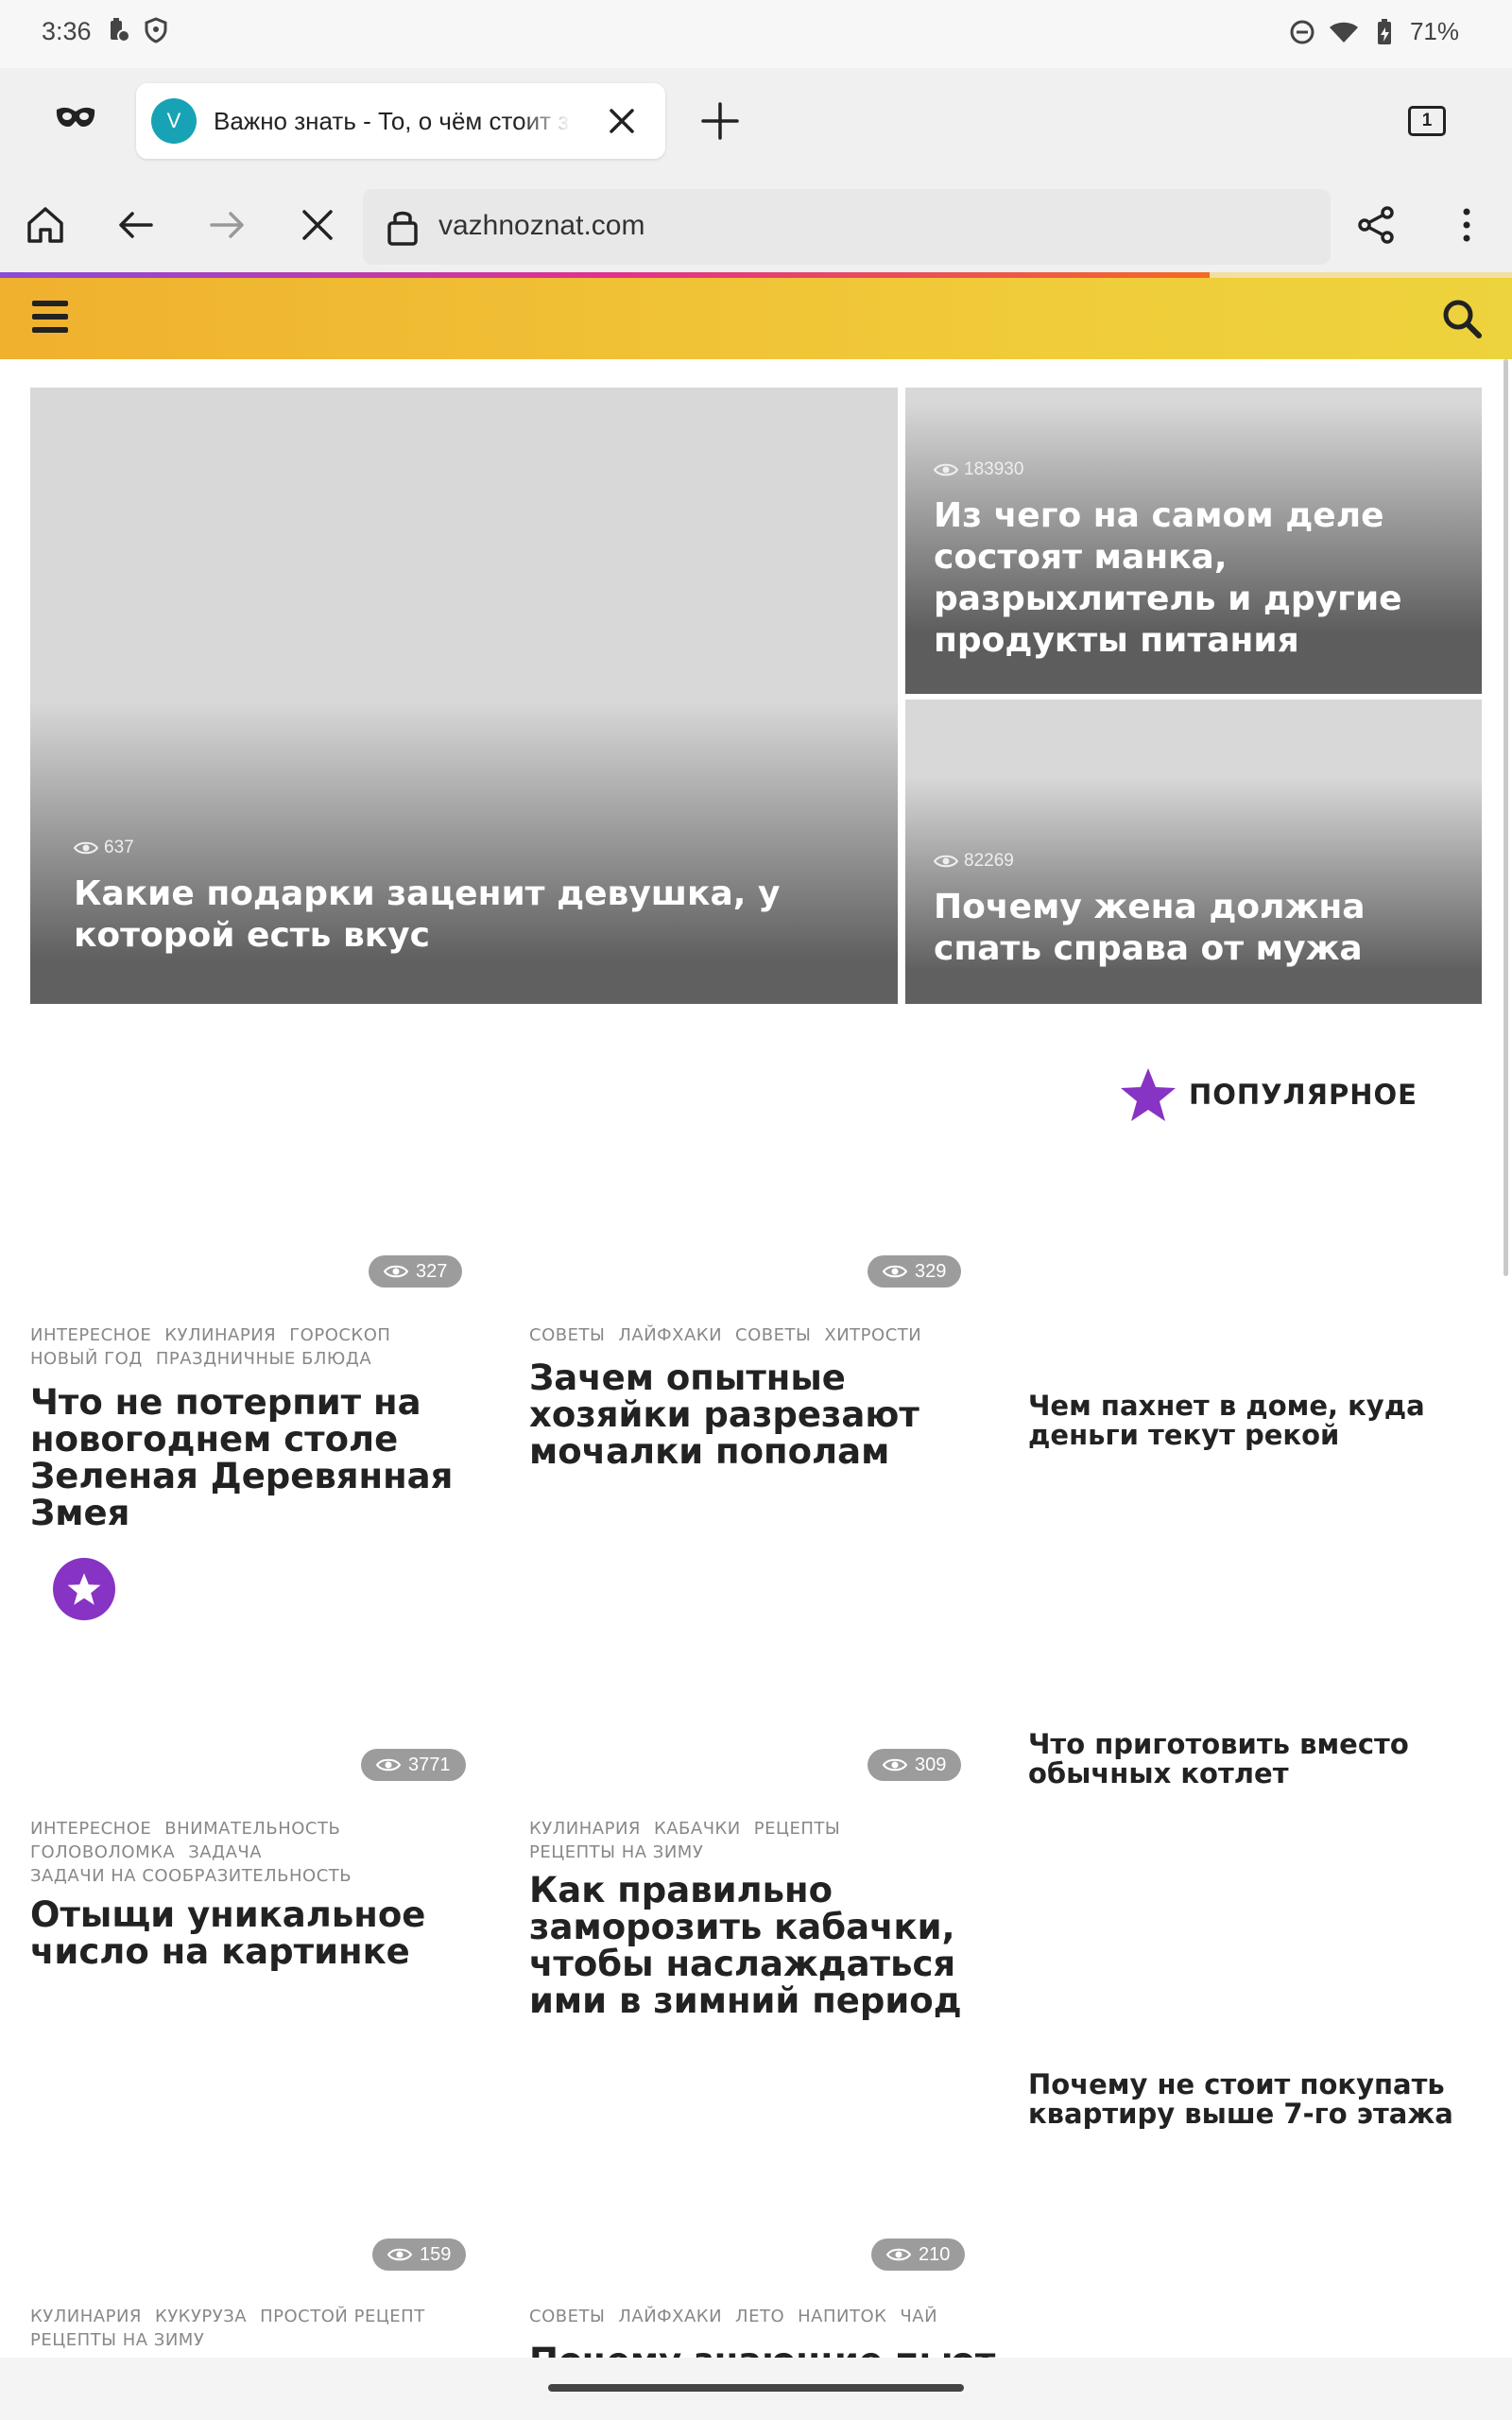  Describe the element at coordinates (75, 117) in the screenshot. I see `private-mask-icon` at that location.